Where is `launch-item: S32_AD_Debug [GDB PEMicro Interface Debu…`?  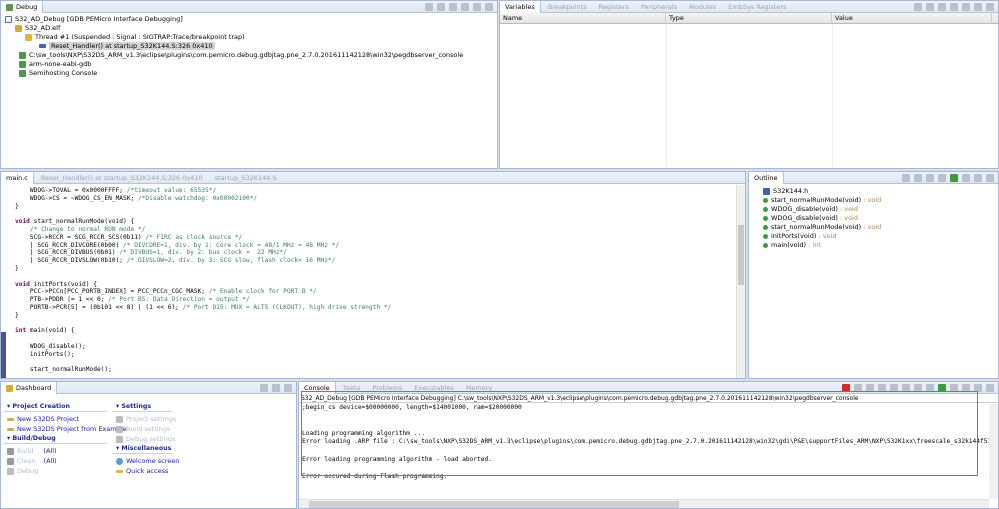 launch-item: S32_AD_Debug [GDB PEMicro Interface Debu… is located at coordinates (249, 19).